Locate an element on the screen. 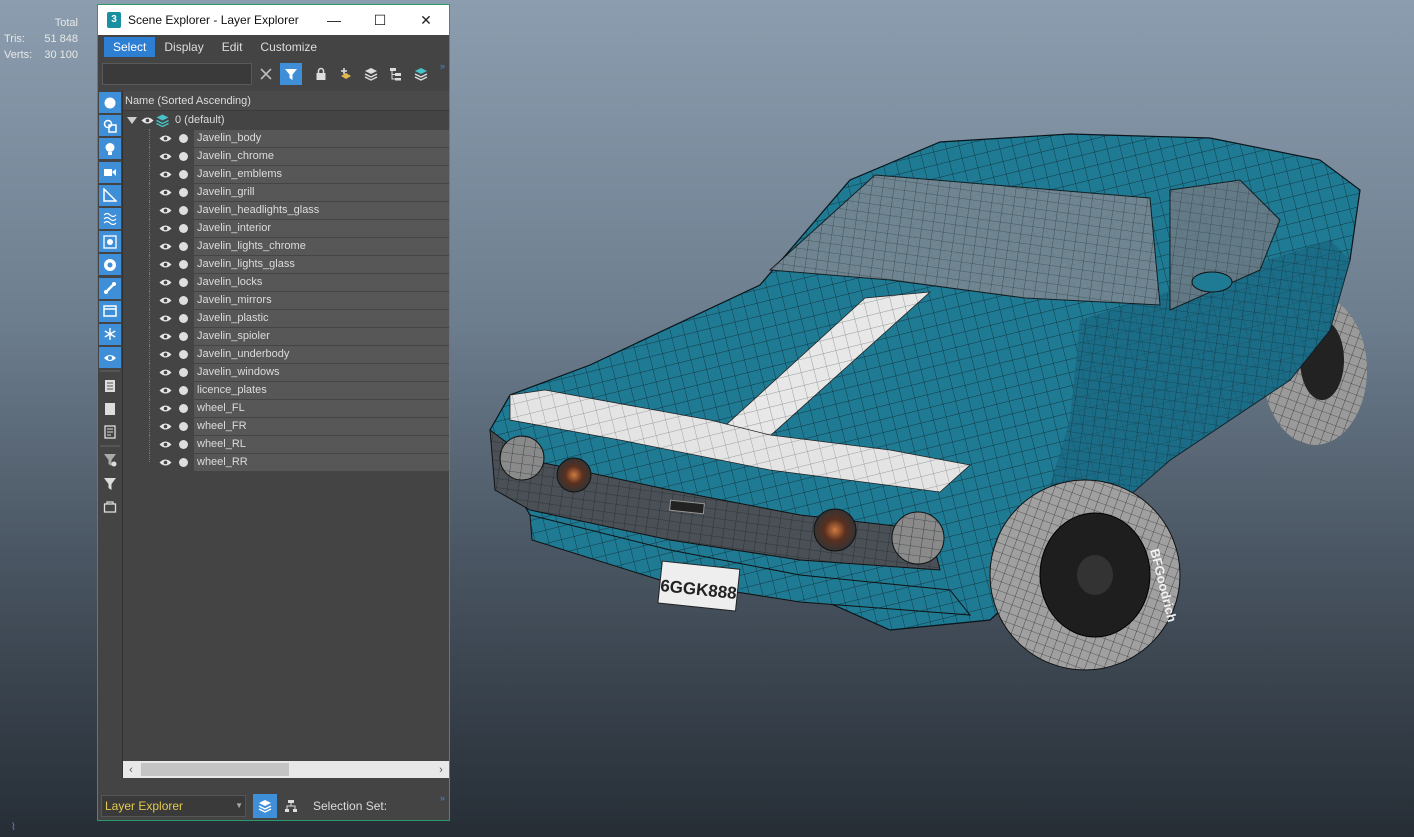  object-name: Javelin_emblems is located at coordinates (321, 174).